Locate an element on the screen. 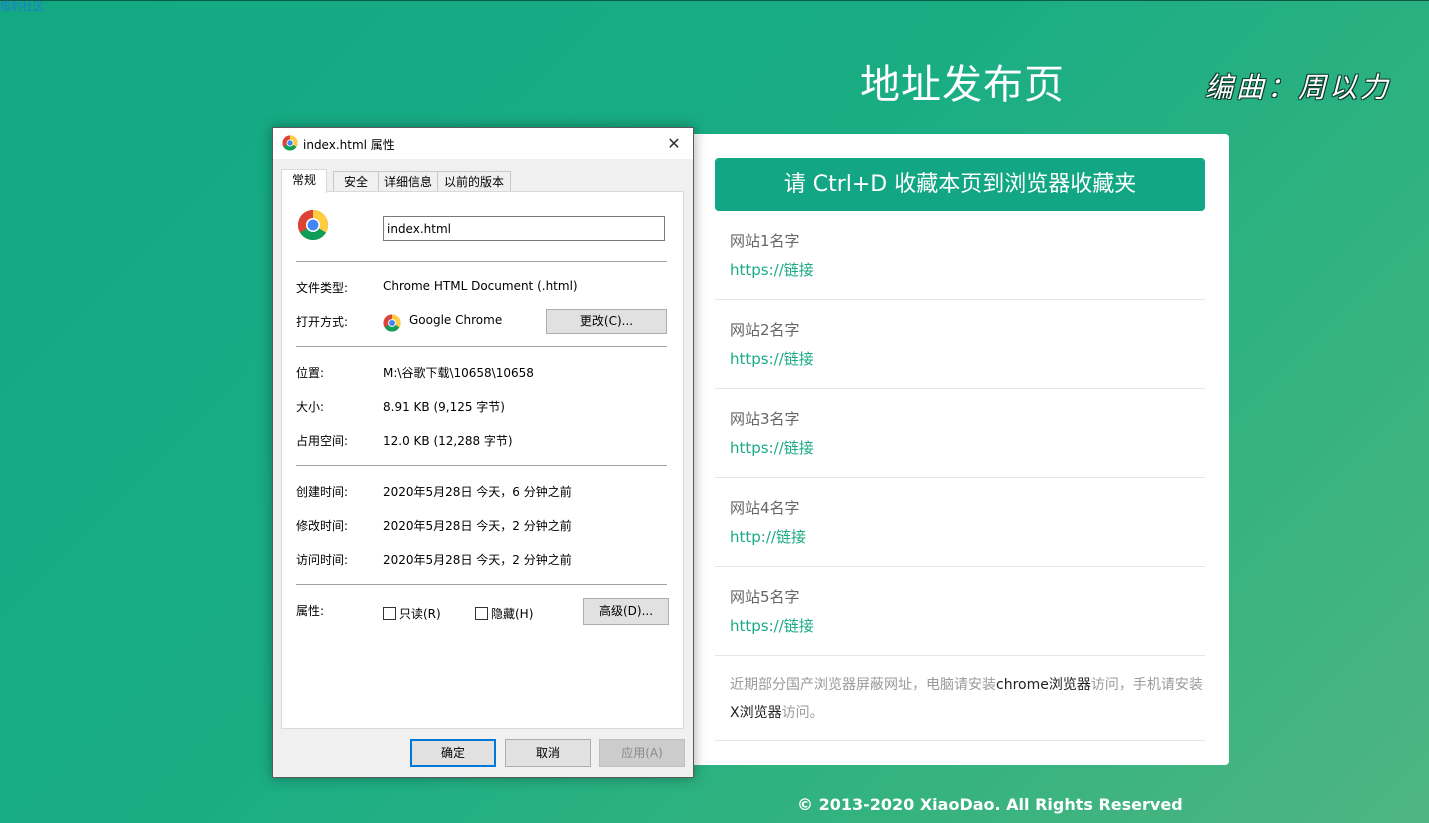 Image resolution: width=1429 pixels, height=823 pixels. site-item: 网站3名字 https://链接 is located at coordinates (960, 433).